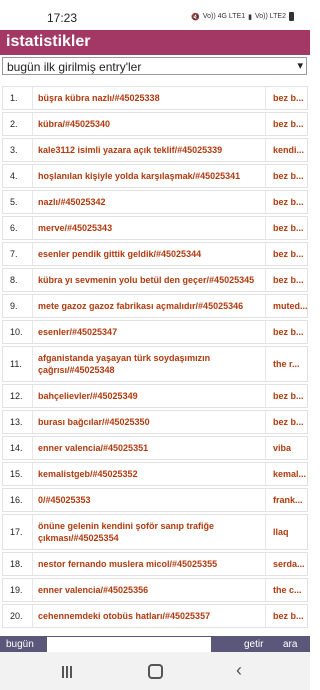  Describe the element at coordinates (18, 500) in the screenshot. I see `row-number: 16.` at that location.